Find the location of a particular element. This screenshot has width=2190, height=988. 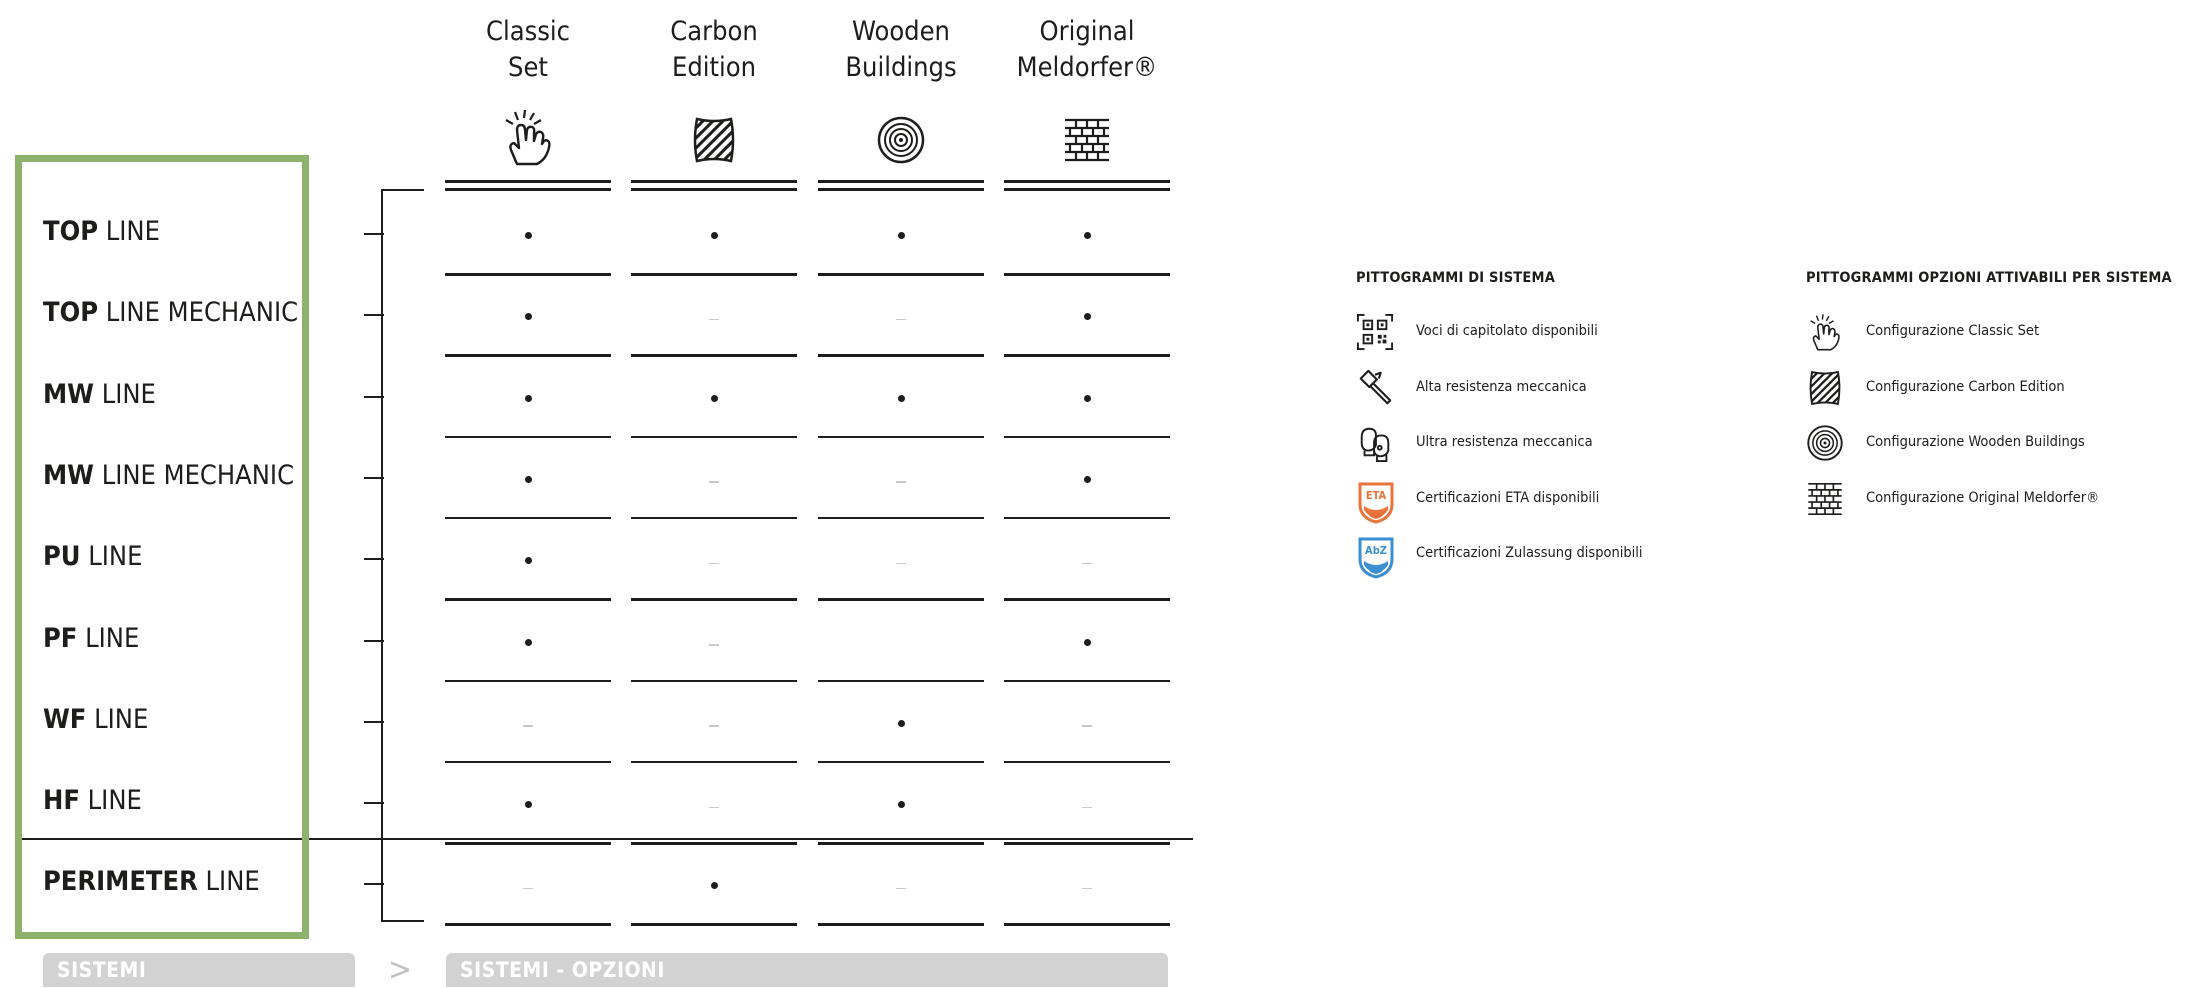

badge-text: ETA is located at coordinates (1376, 495).